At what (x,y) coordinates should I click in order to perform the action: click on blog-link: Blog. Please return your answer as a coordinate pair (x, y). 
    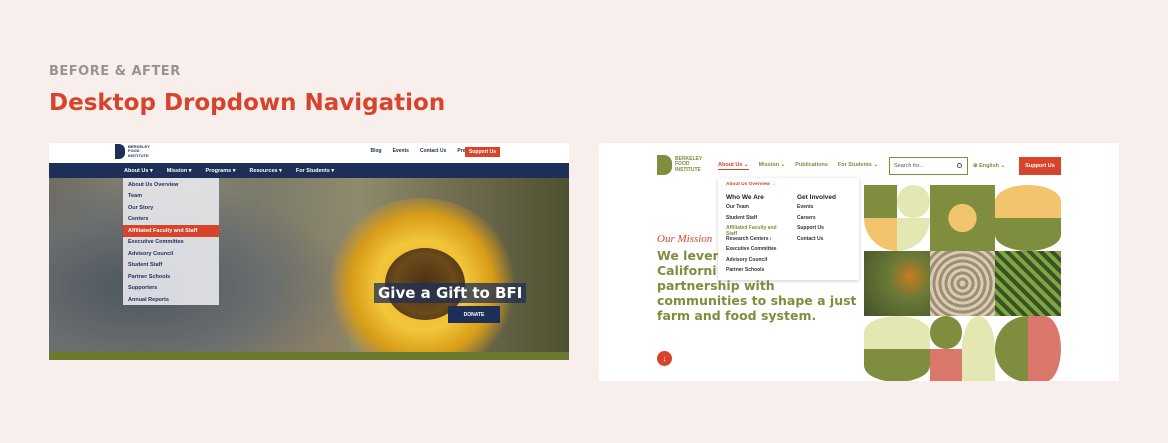
    Looking at the image, I should click on (375, 151).